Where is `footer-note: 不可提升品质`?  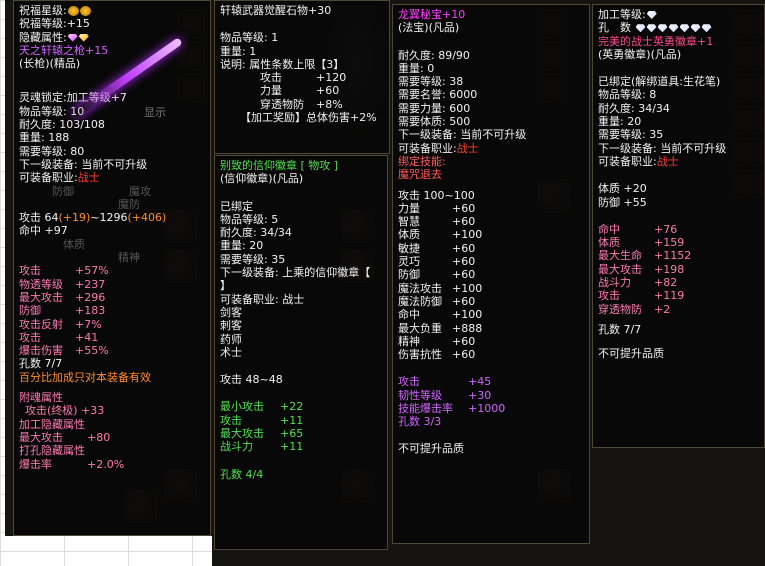
footer-note: 不可提升品质 is located at coordinates (431, 448).